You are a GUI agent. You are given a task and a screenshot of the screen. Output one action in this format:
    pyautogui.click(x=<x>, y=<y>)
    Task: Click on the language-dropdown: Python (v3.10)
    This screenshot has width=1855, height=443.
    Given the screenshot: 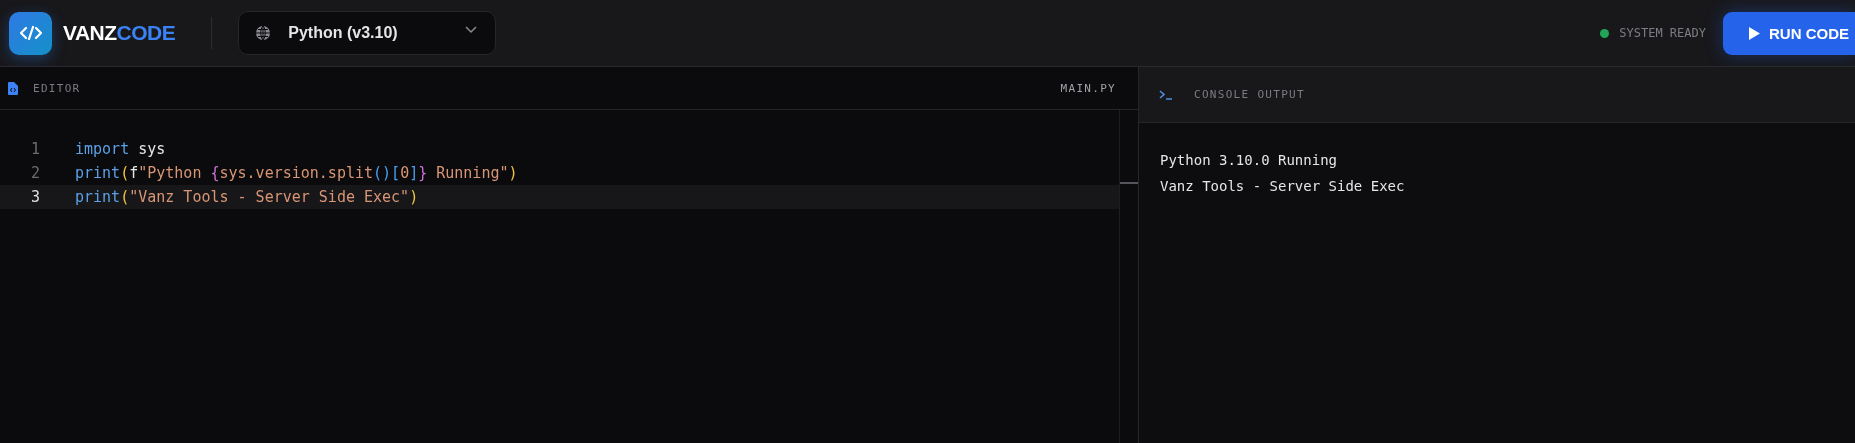 What is the action you would take?
    pyautogui.click(x=367, y=33)
    